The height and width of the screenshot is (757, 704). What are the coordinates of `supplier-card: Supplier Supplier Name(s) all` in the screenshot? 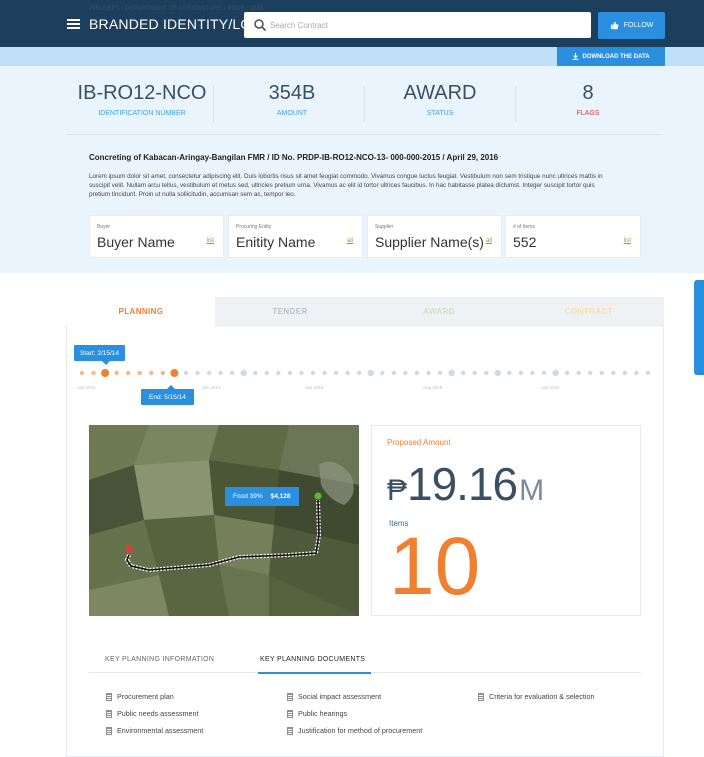 It's located at (434, 236).